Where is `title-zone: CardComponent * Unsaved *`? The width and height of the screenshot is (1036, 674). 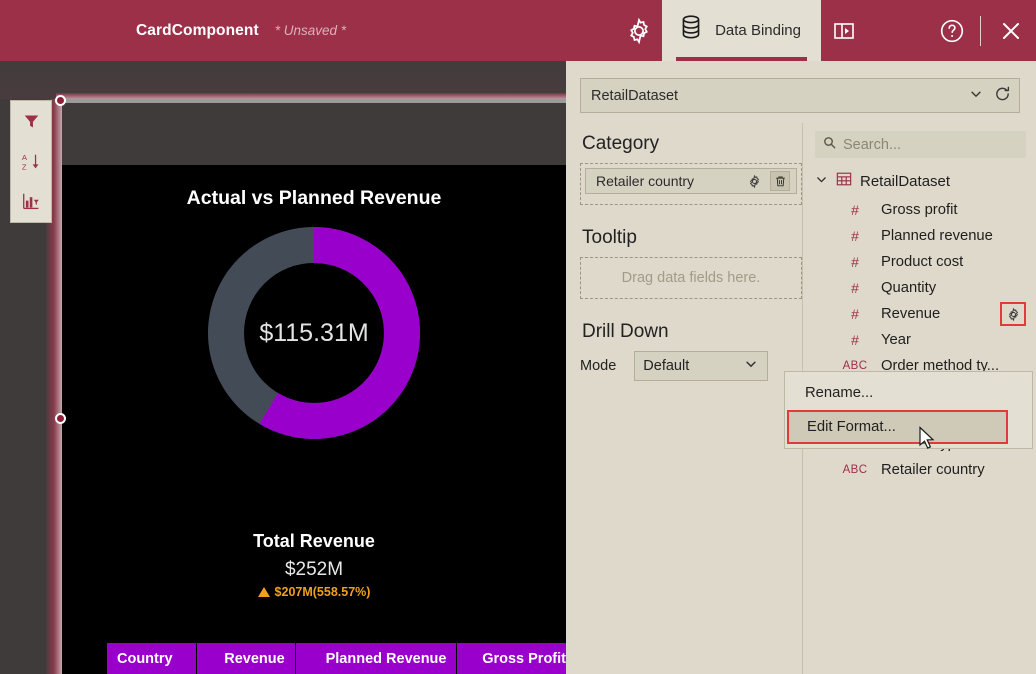 title-zone: CardComponent * Unsaved * is located at coordinates (241, 31).